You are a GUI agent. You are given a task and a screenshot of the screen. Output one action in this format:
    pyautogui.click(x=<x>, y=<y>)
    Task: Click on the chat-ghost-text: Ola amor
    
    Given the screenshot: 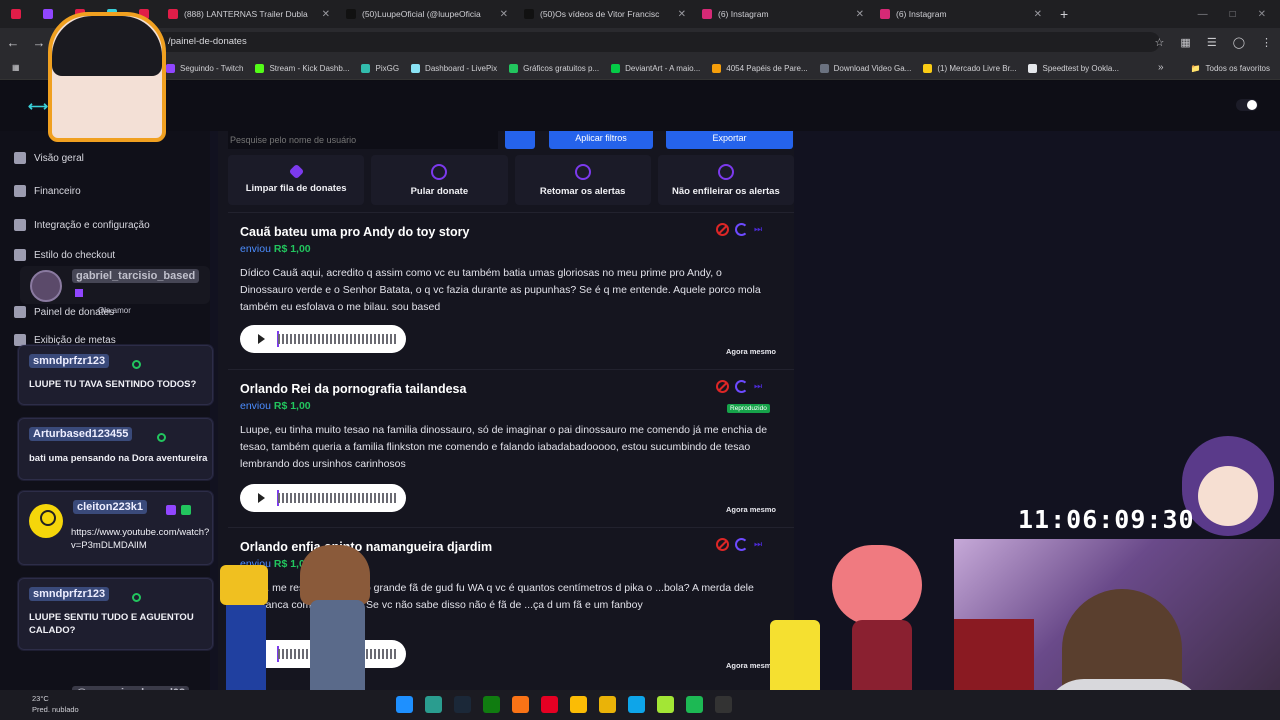 What is the action you would take?
    pyautogui.click(x=114, y=310)
    